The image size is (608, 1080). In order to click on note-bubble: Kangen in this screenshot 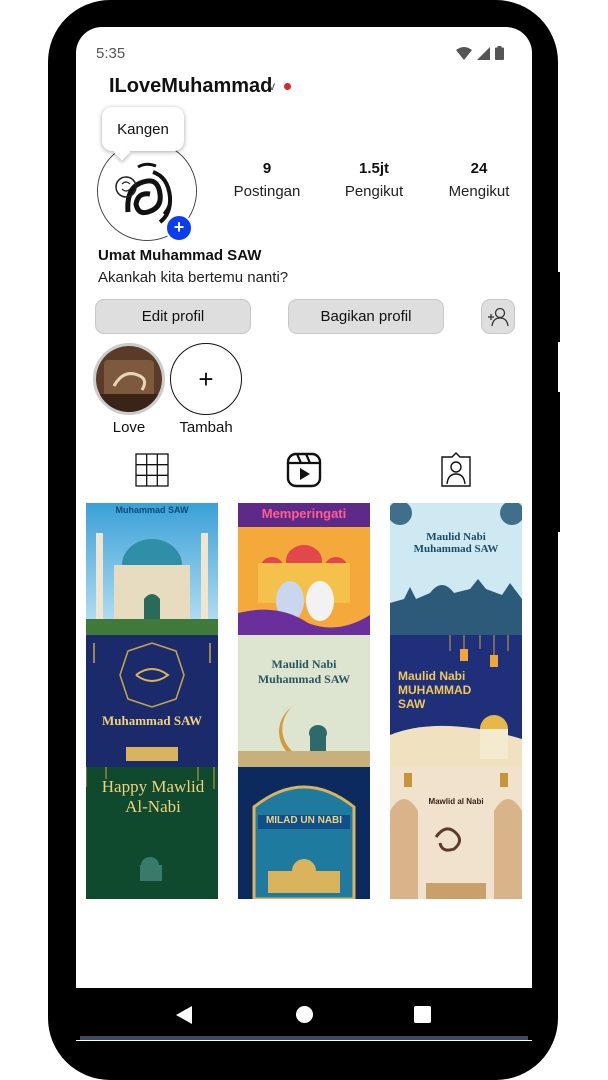, I will do `click(143, 129)`.